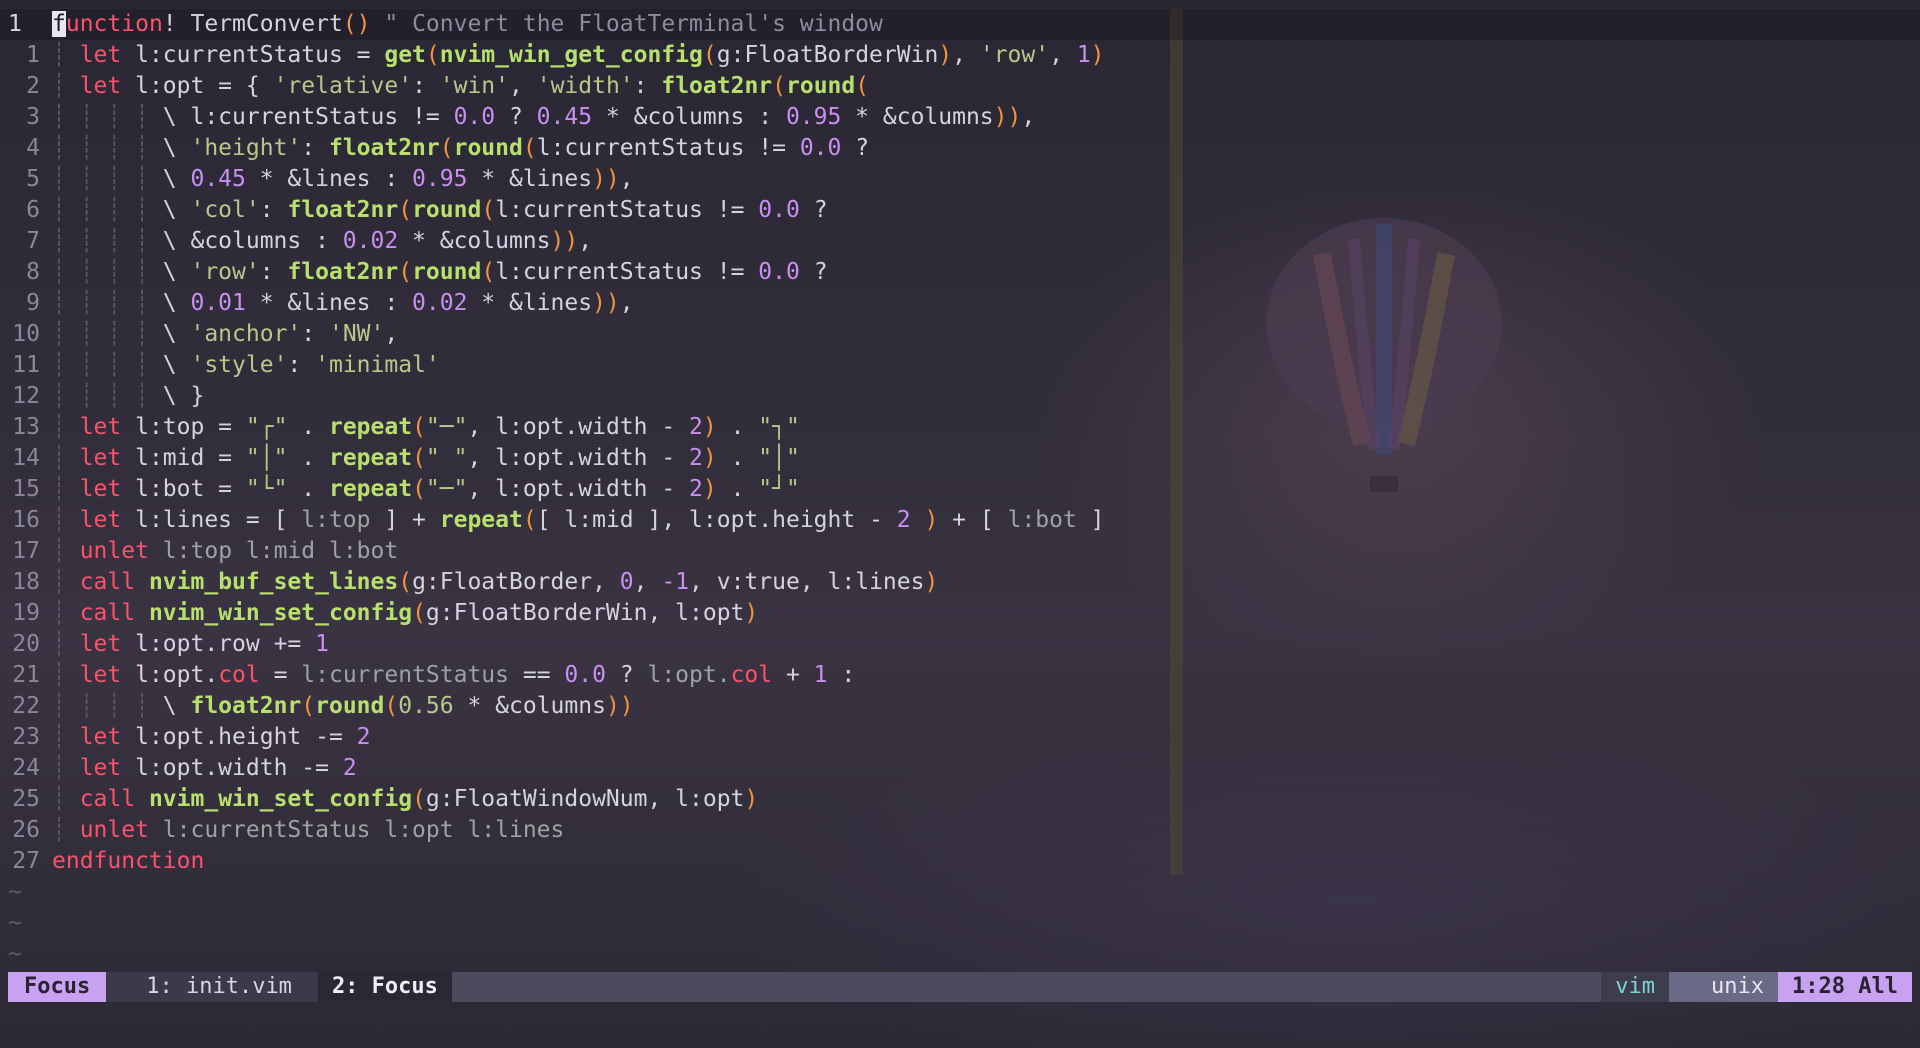  I want to click on code-token: 'NW', so click(356, 334).